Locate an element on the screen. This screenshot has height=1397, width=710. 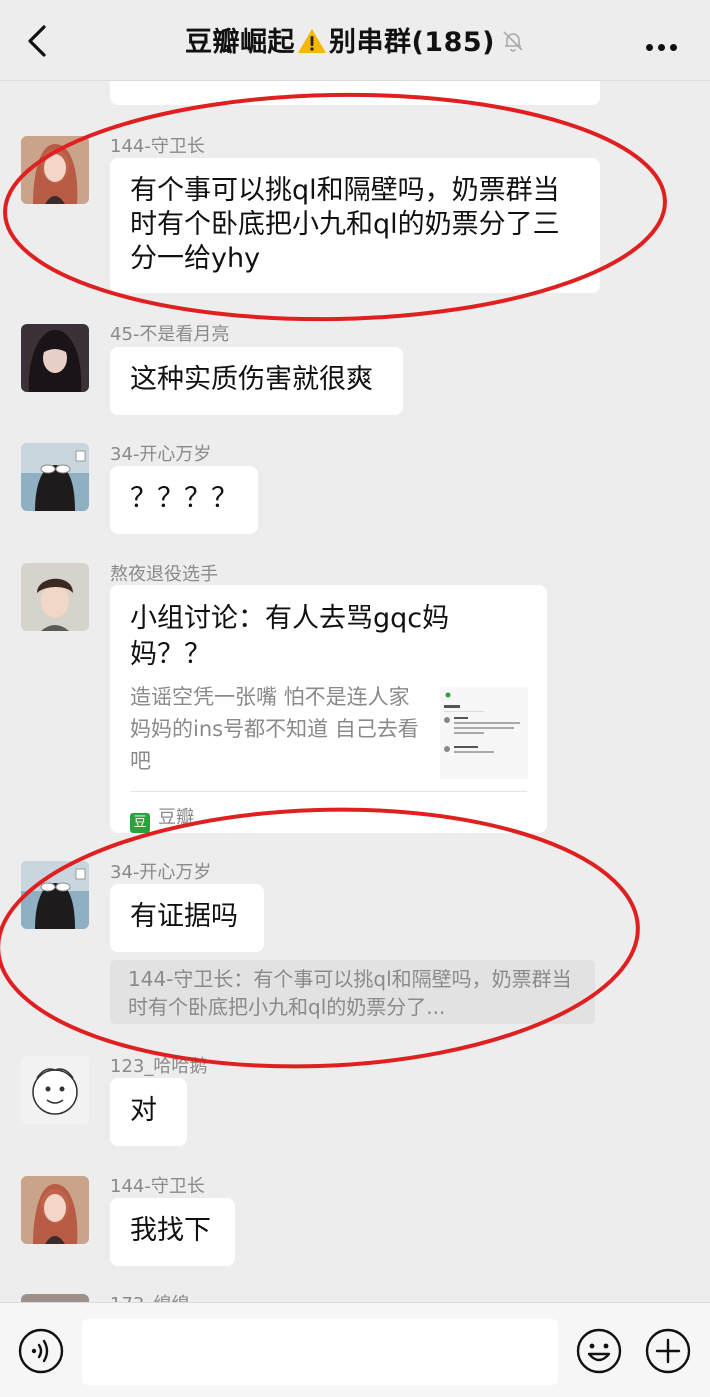
title-text-1: 豆瓣崛起 is located at coordinates (239, 42).